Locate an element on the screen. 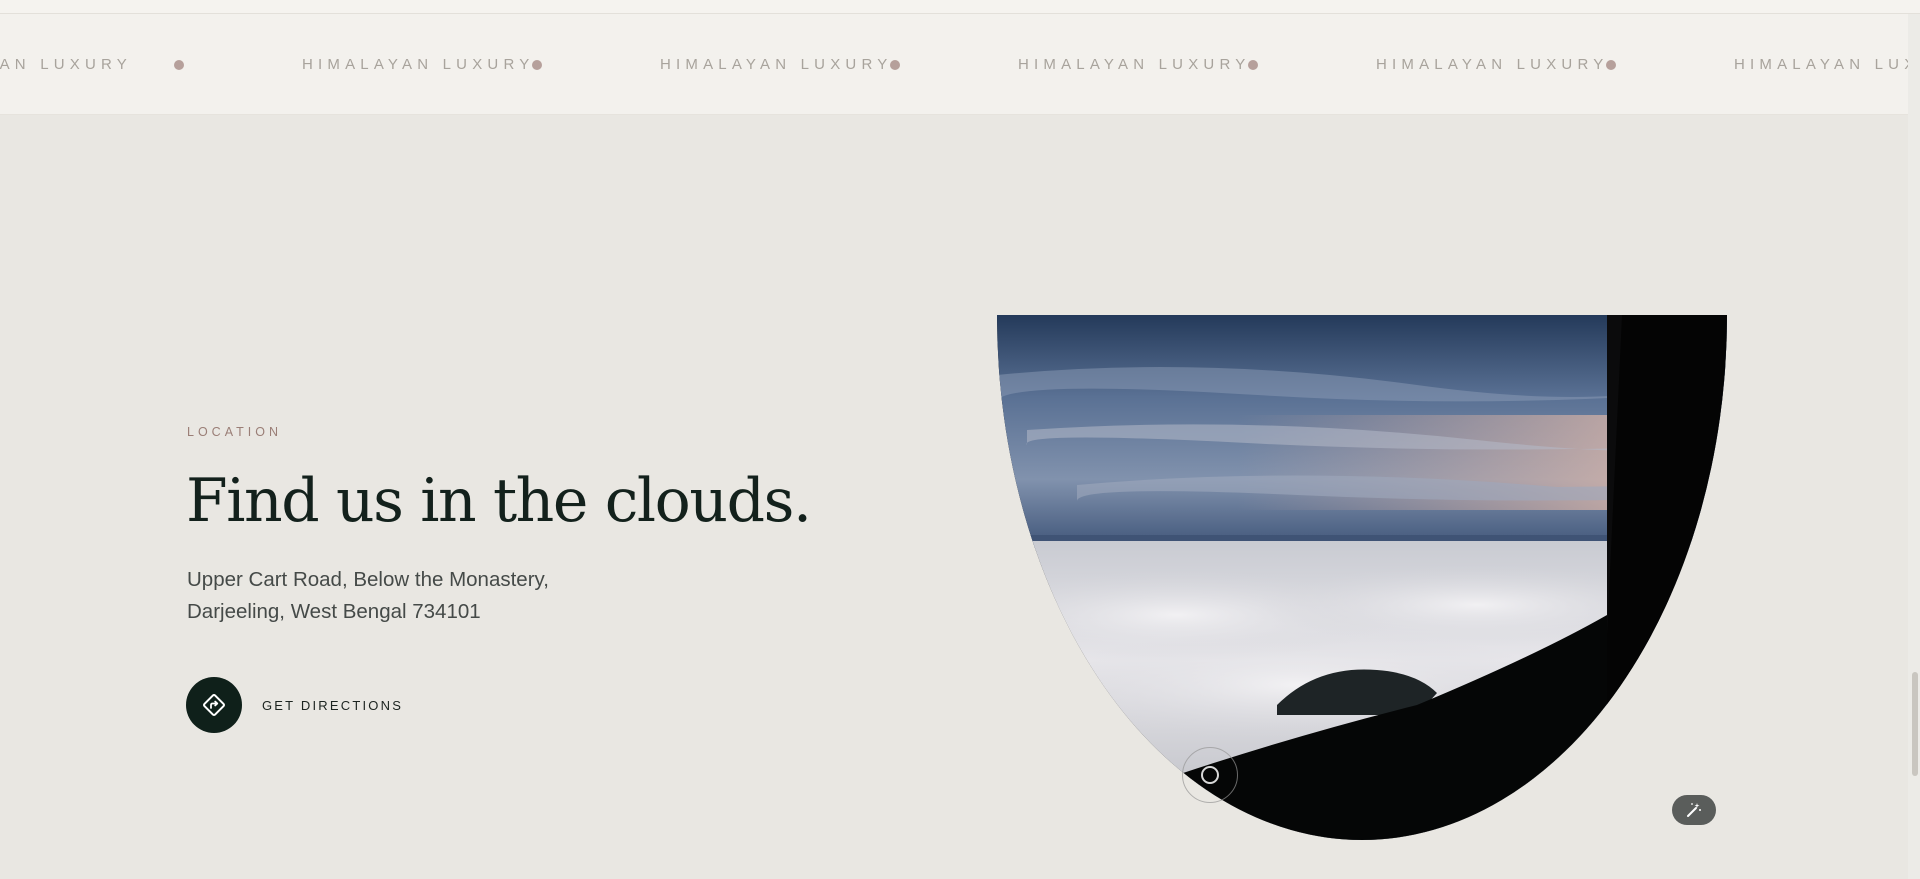 Image resolution: width=1920 pixels, height=879 pixels. get-directions-link: GET DIRECTIONS is located at coordinates (294, 705).